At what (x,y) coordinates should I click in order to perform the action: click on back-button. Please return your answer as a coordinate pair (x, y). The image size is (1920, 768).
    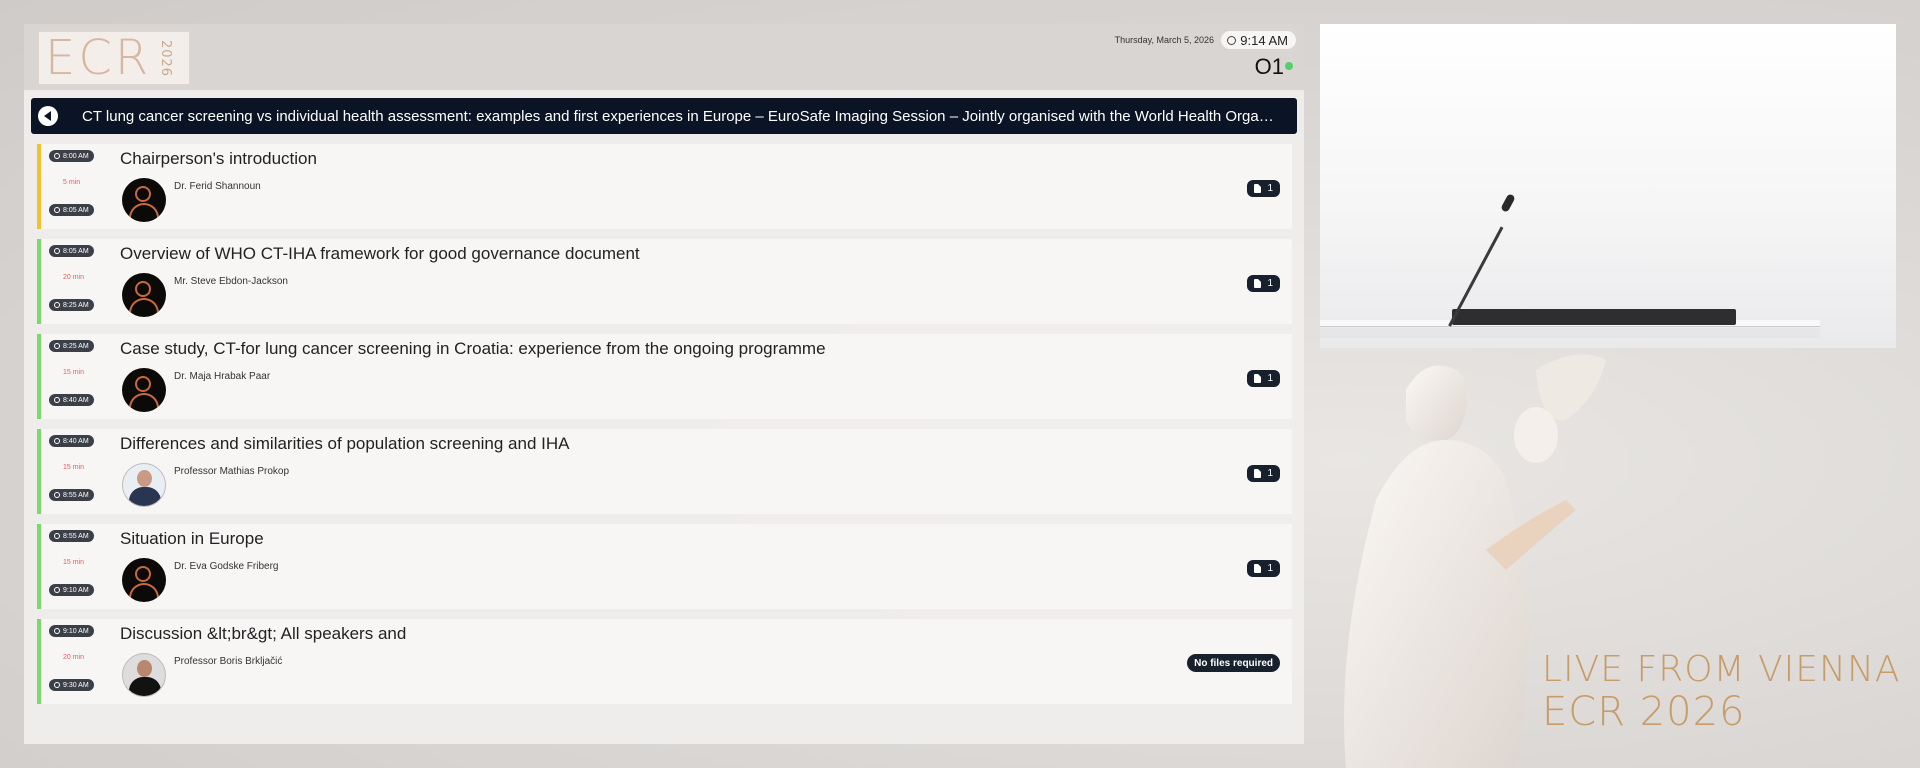
    Looking at the image, I should click on (48, 116).